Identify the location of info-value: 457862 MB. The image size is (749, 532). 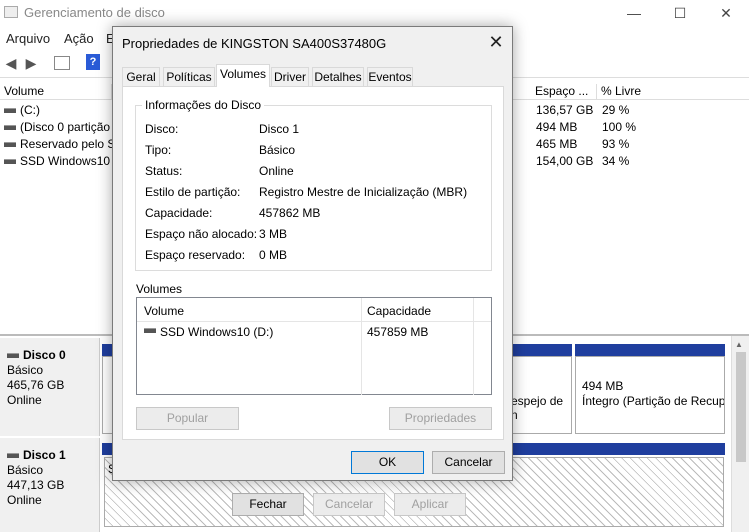
(290, 213).